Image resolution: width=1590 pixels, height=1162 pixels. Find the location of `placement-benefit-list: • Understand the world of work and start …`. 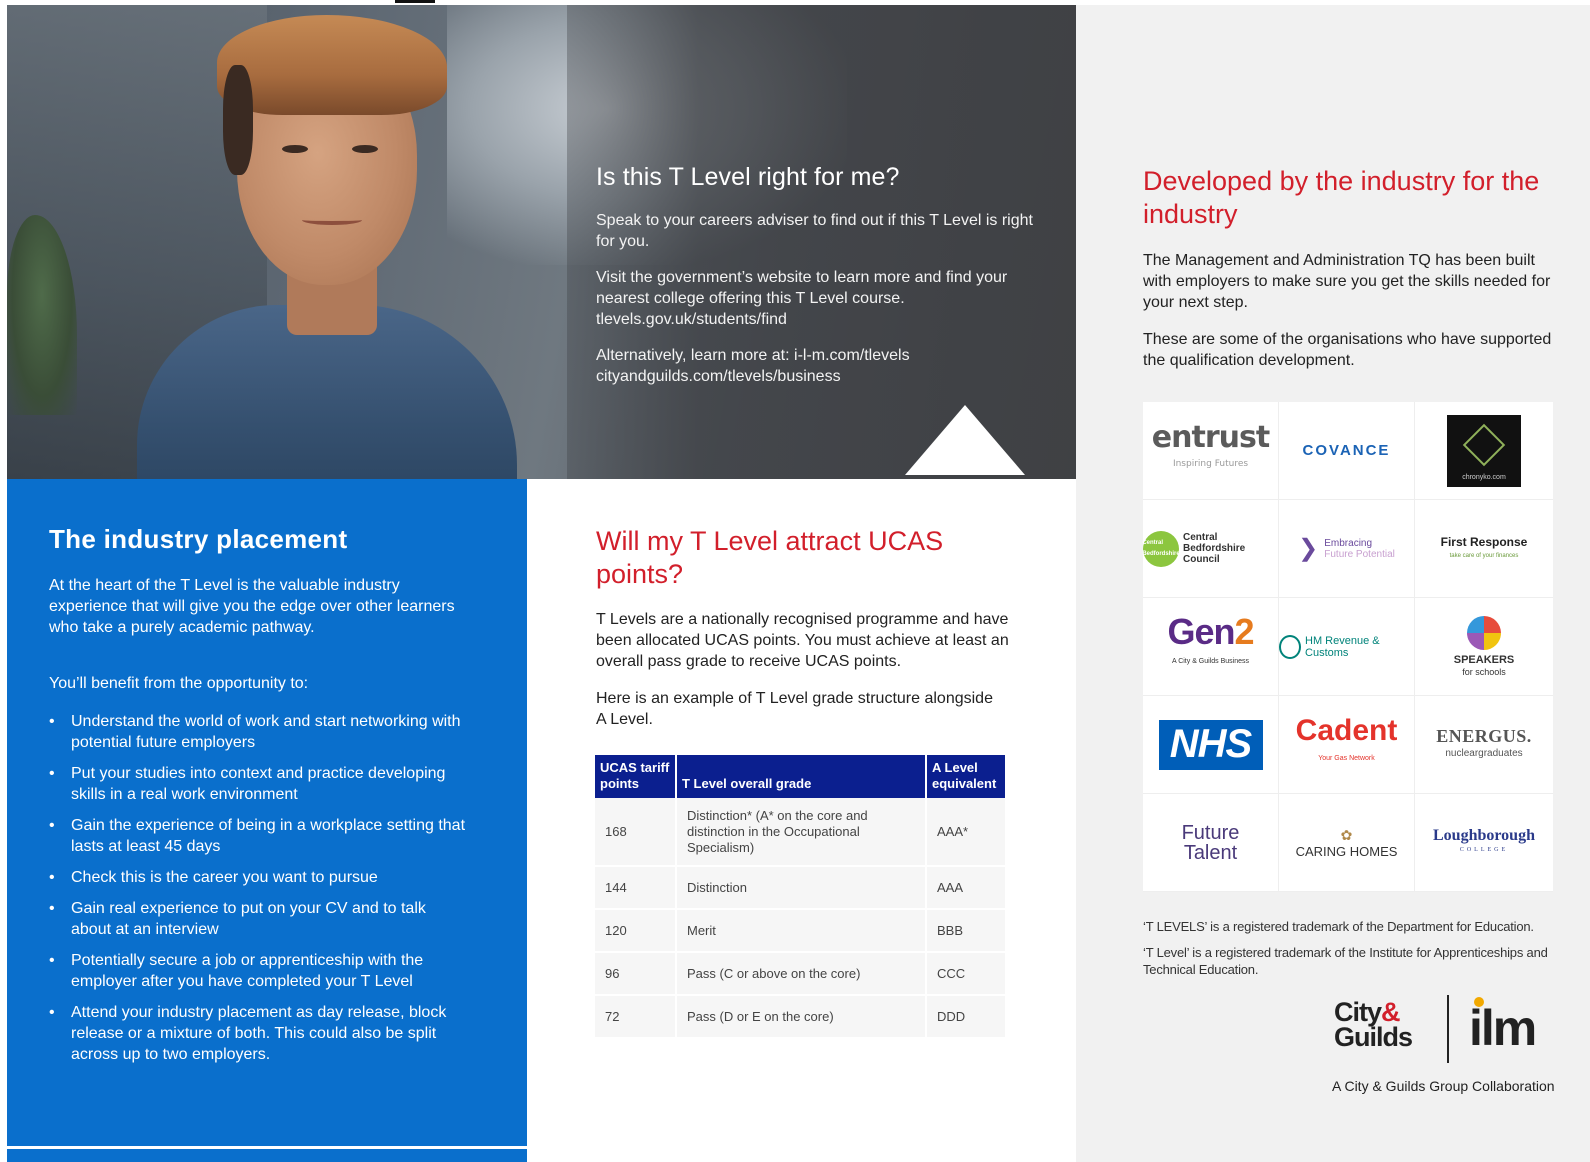

placement-benefit-list: • Understand the world of work and start … is located at coordinates (259, 893).